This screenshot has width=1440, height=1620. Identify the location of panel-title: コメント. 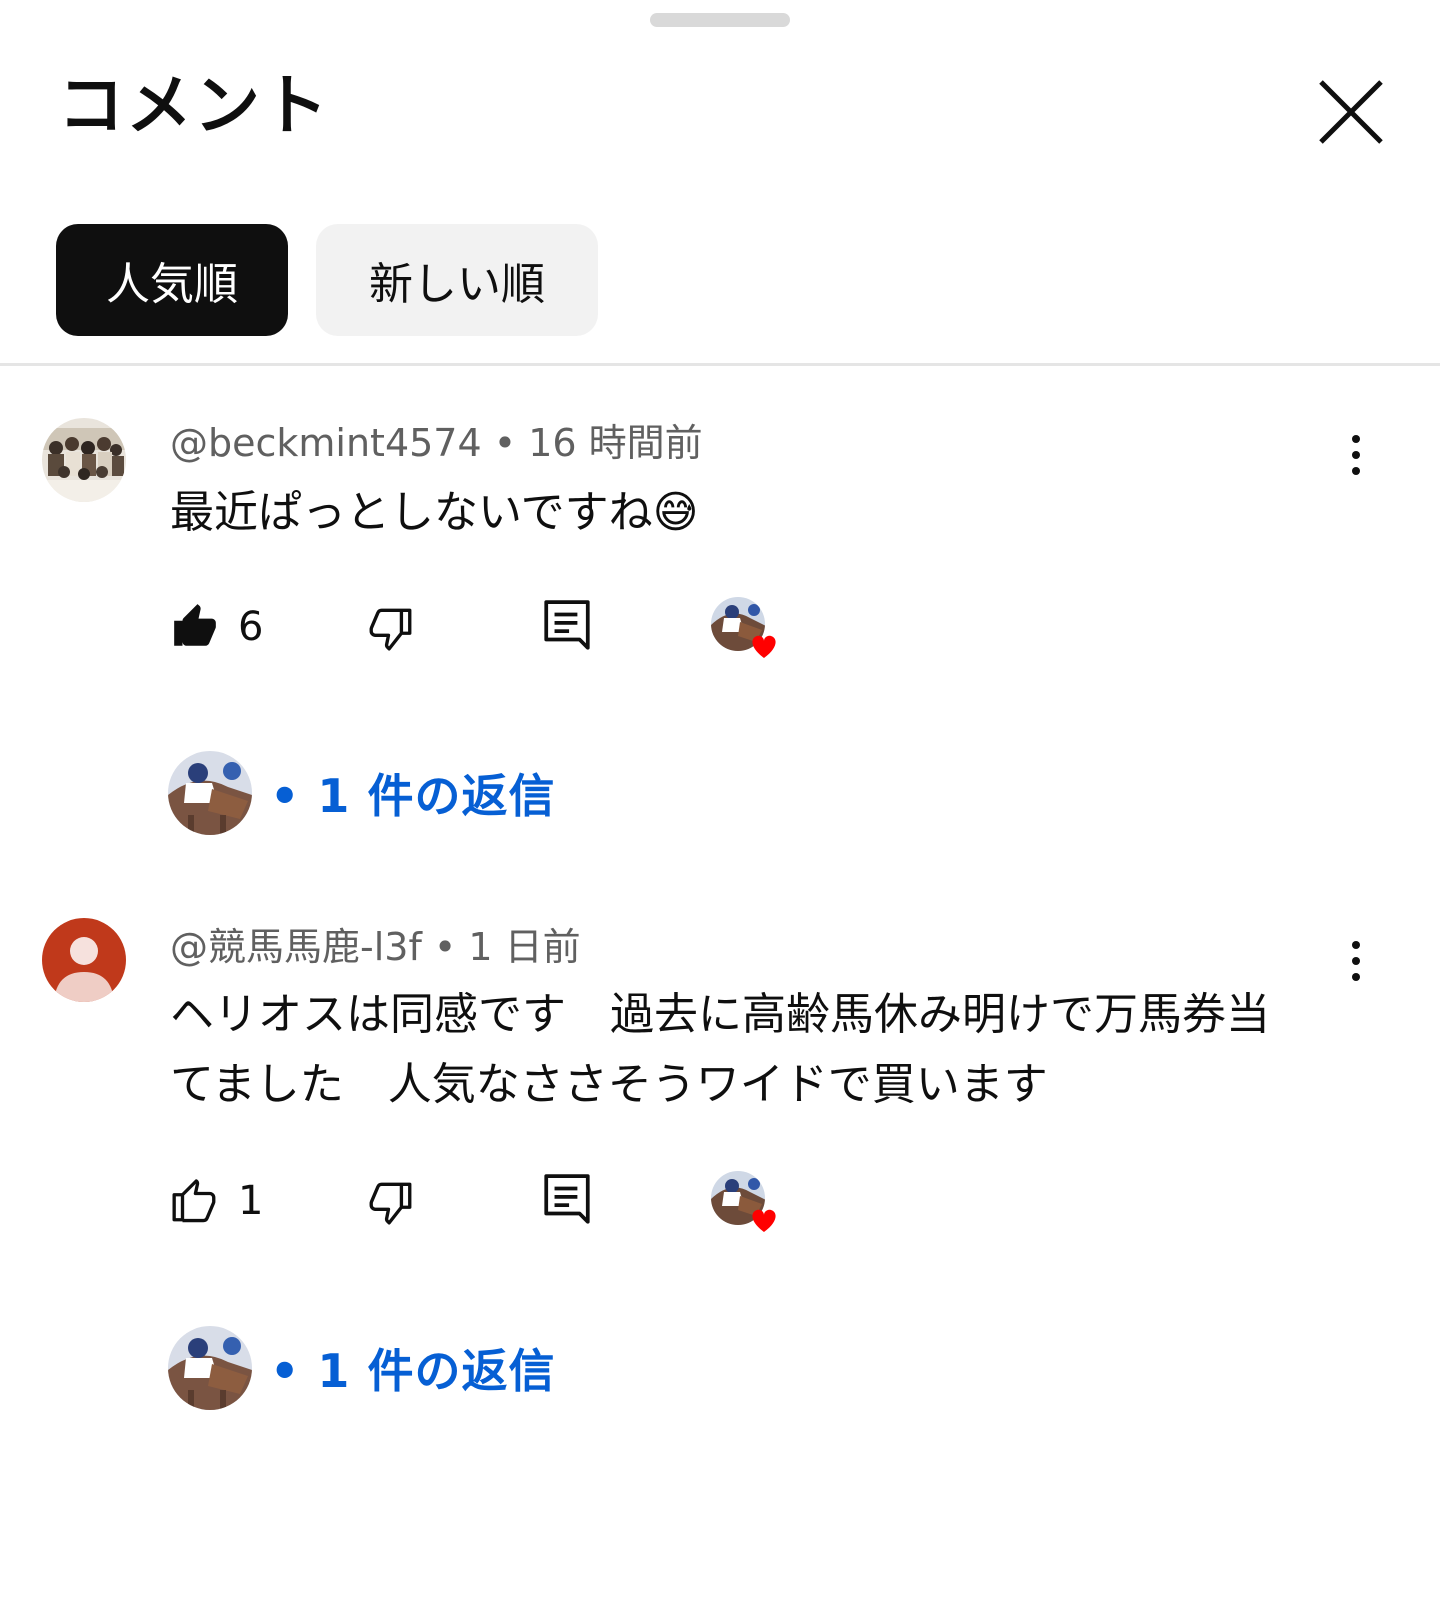
(194, 105).